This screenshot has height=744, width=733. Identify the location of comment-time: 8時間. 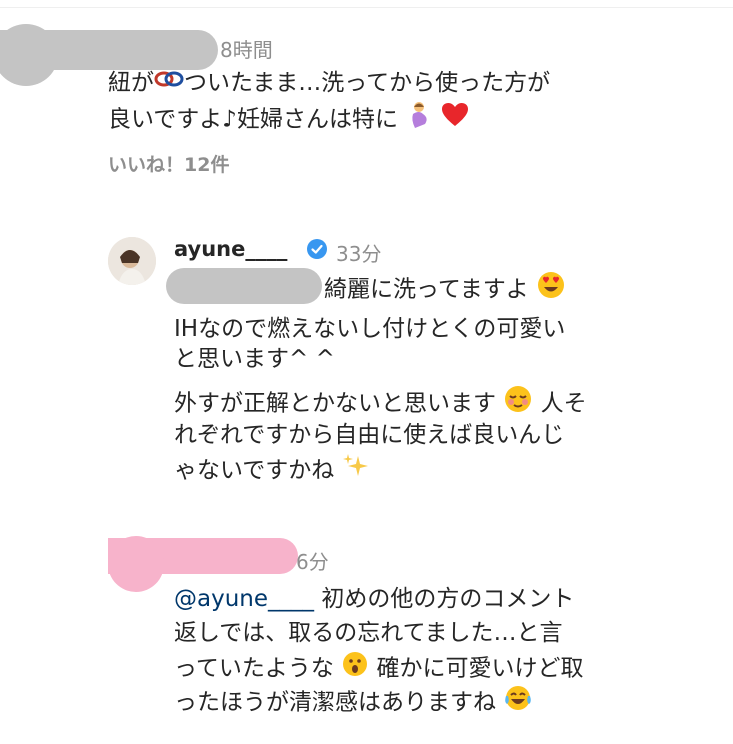
(246, 50).